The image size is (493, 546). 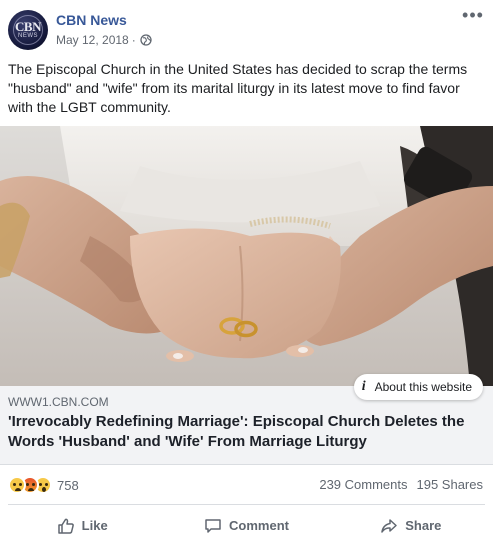 What do you see at coordinates (363, 386) in the screenshot?
I see `info-icon: i` at bounding box center [363, 386].